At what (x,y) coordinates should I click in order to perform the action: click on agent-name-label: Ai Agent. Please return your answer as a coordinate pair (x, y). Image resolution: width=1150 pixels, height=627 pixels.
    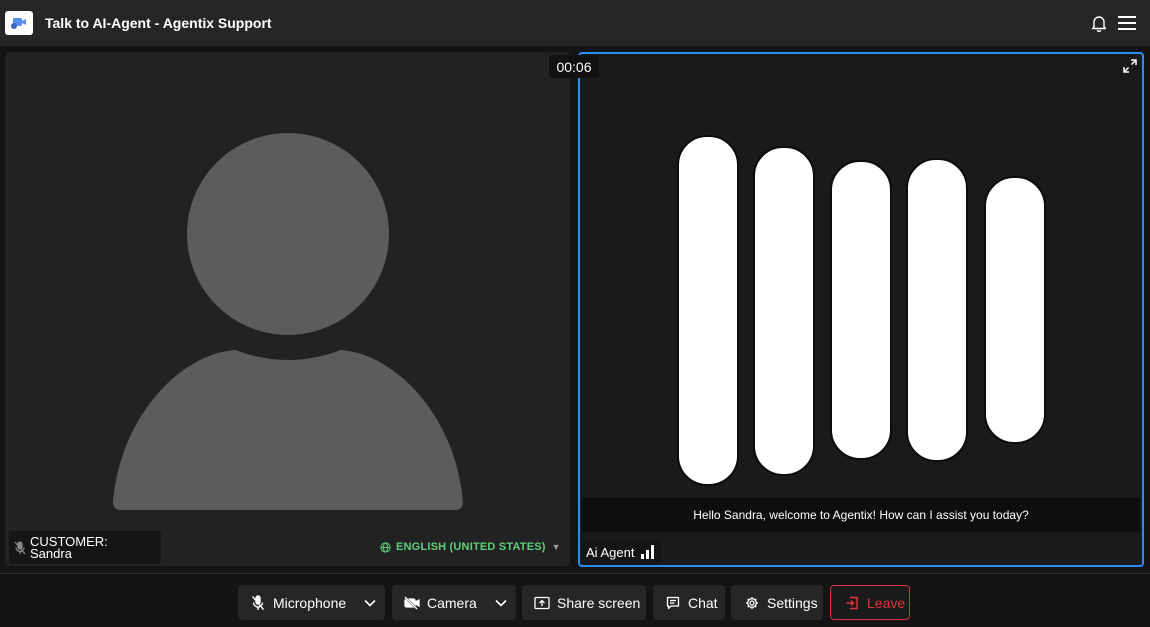
    Looking at the image, I should click on (610, 552).